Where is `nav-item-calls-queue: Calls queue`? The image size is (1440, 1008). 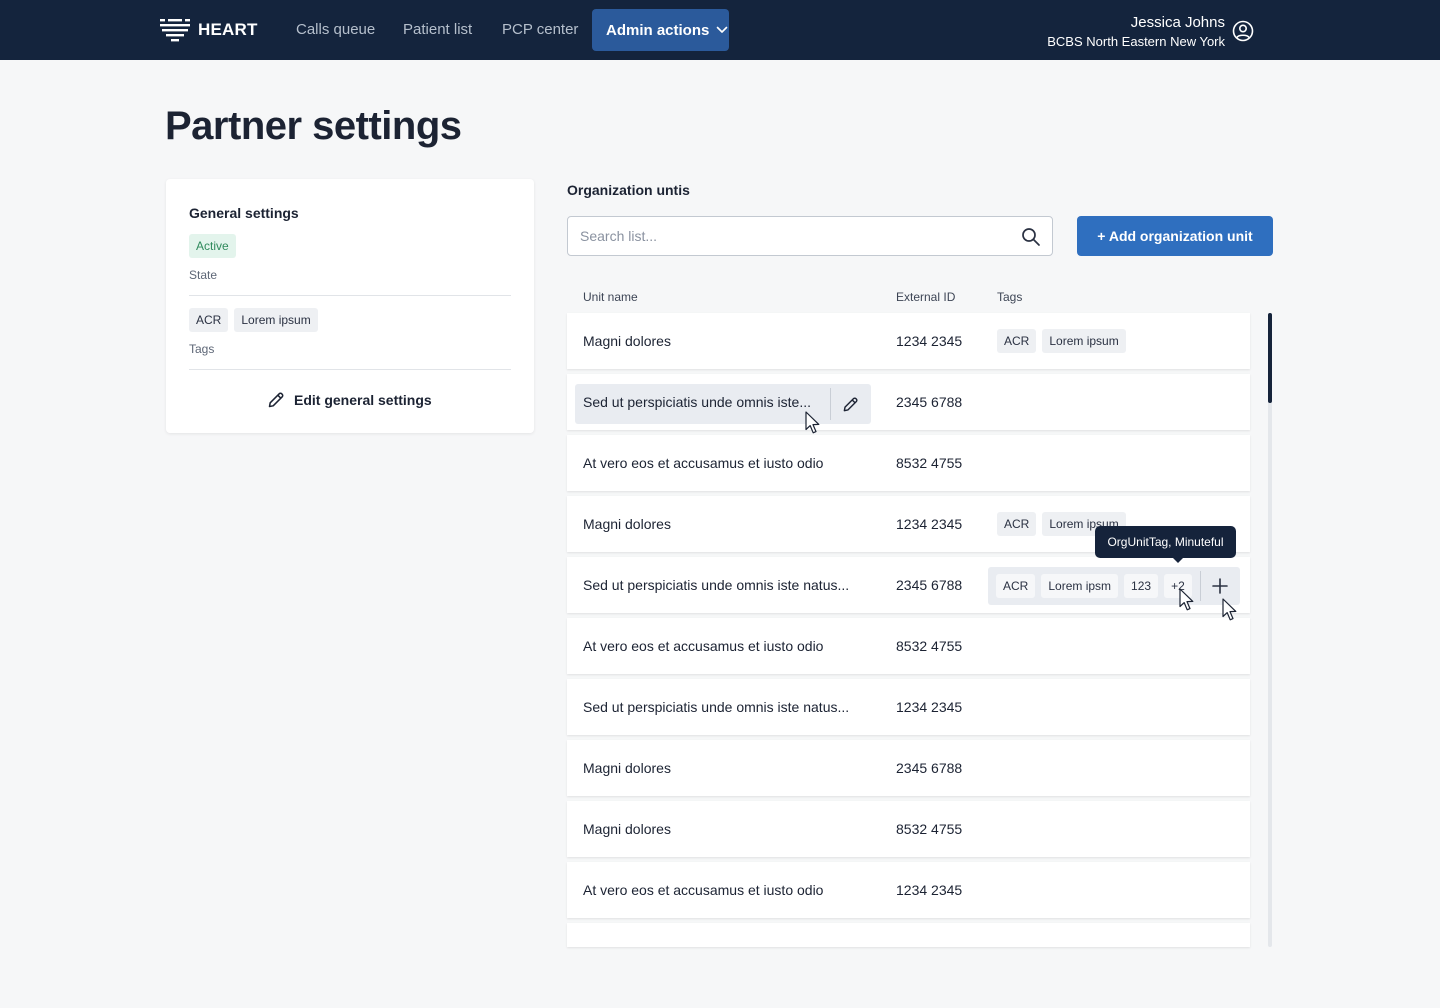
nav-item-calls-queue: Calls queue is located at coordinates (335, 29).